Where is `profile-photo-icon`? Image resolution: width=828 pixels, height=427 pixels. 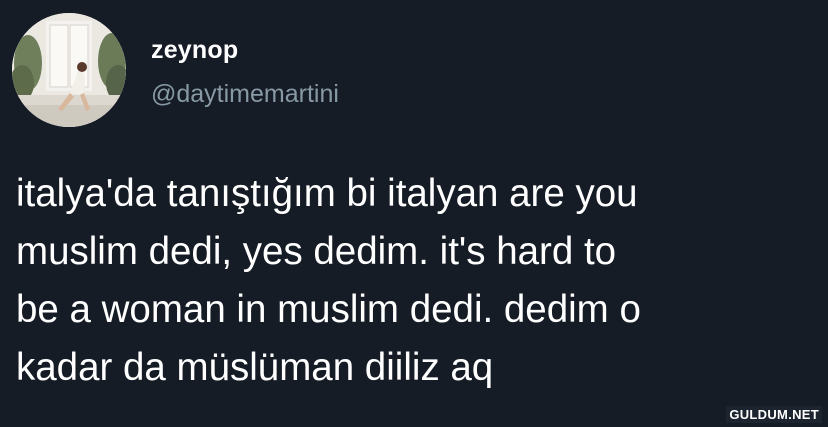 profile-photo-icon is located at coordinates (69, 70).